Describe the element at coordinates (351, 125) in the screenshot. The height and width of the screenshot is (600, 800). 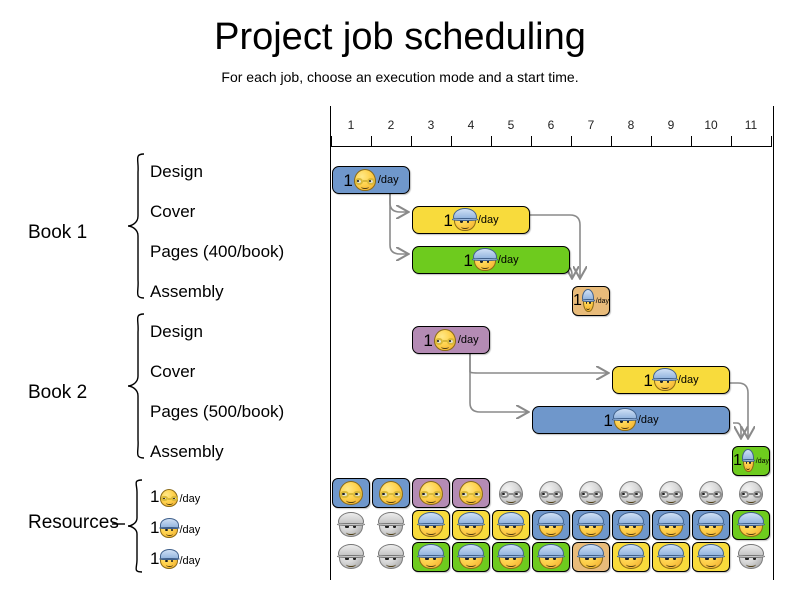
I see `timeline-tick-label: 1` at that location.